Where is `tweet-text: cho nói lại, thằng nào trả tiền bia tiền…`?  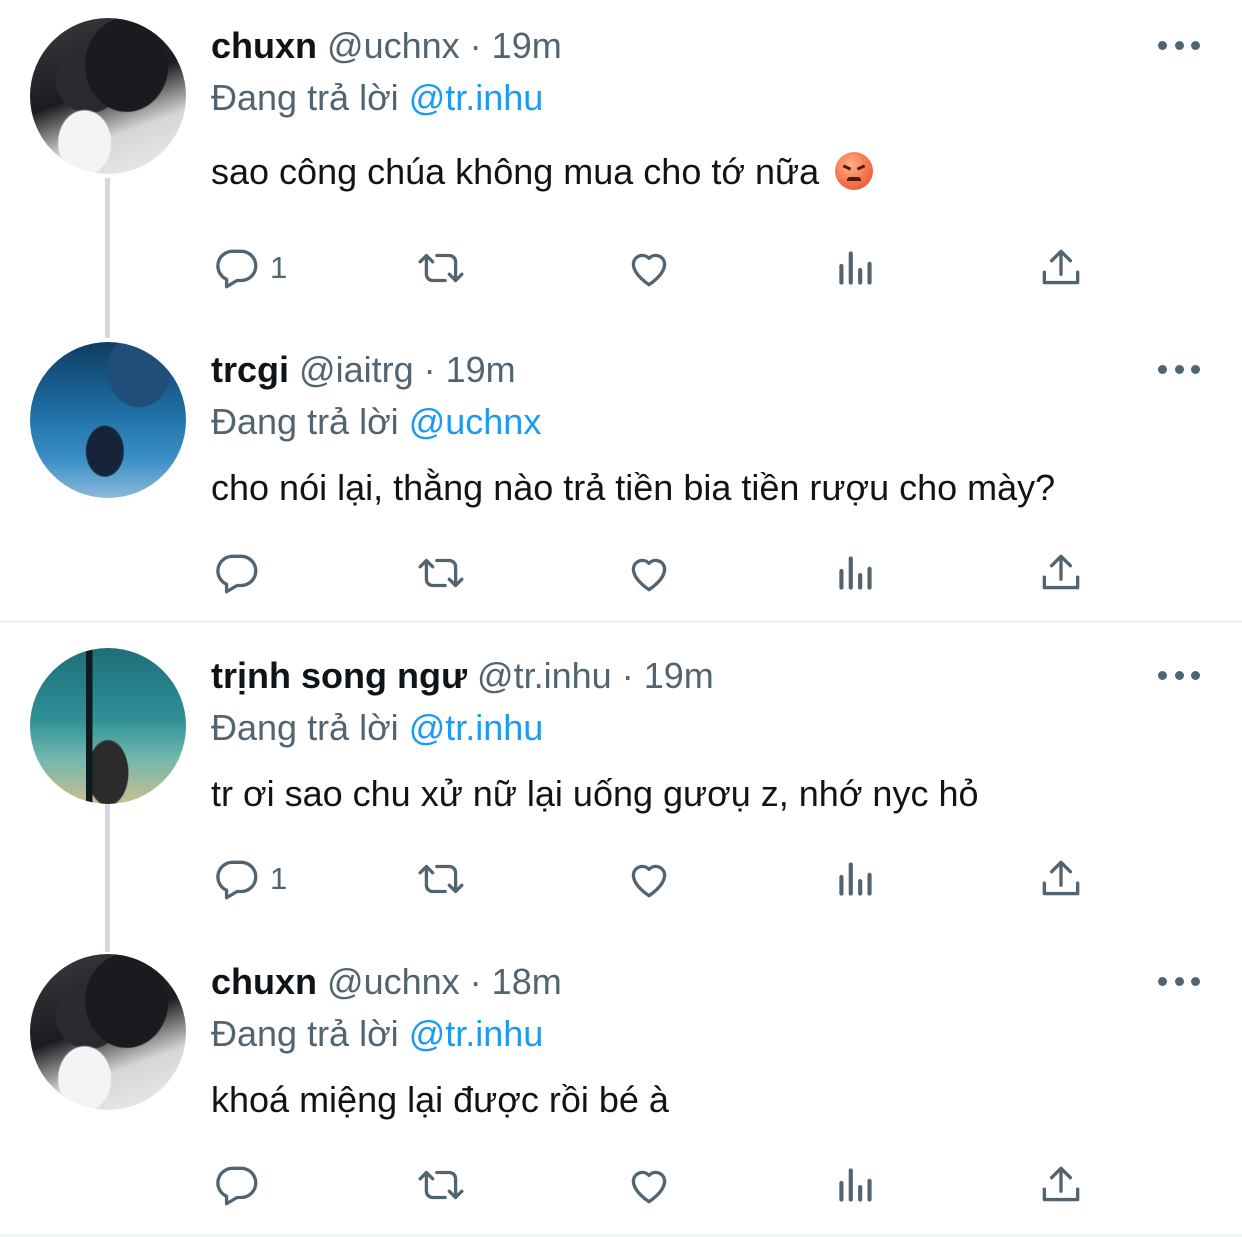
tweet-text: cho nói lại, thằng nào trả tiền bia tiền… is located at coordinates (633, 487).